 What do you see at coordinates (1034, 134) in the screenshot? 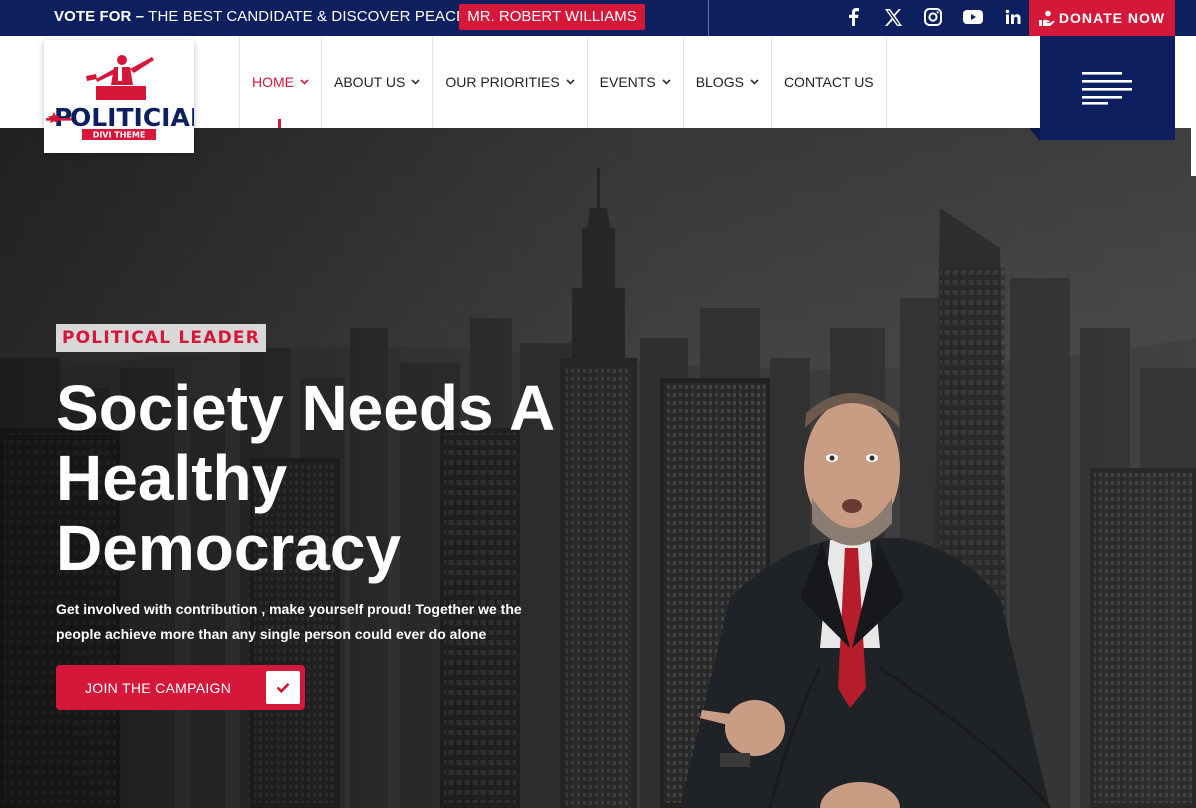
I see `menu-fold-decoration` at bounding box center [1034, 134].